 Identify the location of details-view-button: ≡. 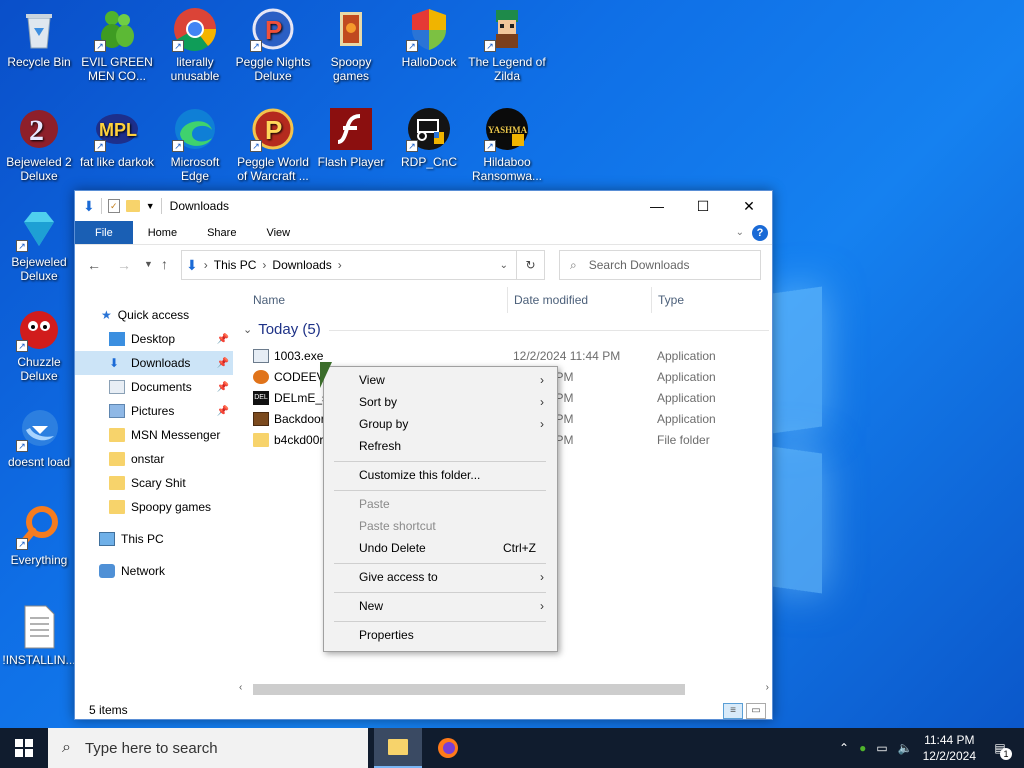
(733, 711).